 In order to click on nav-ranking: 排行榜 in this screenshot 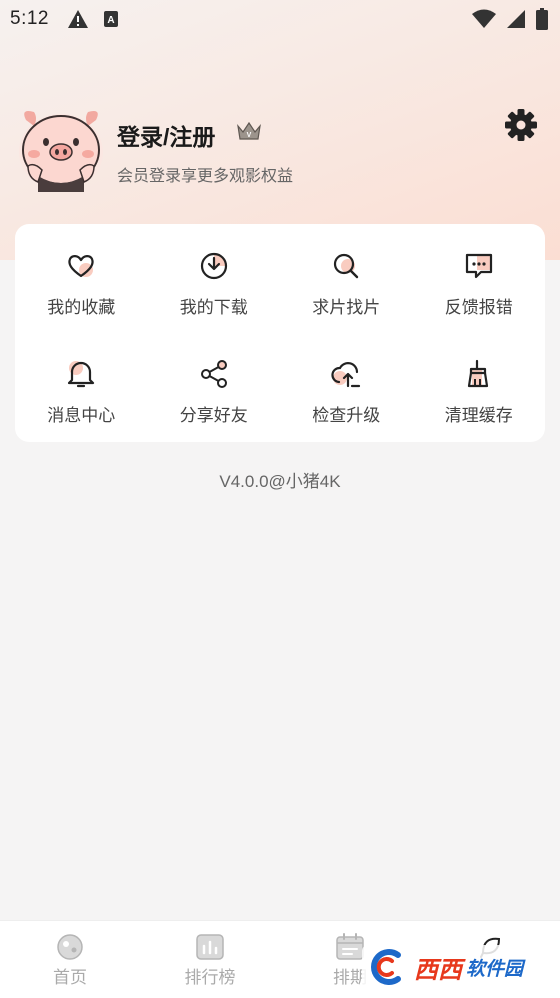, I will do `click(210, 959)`.